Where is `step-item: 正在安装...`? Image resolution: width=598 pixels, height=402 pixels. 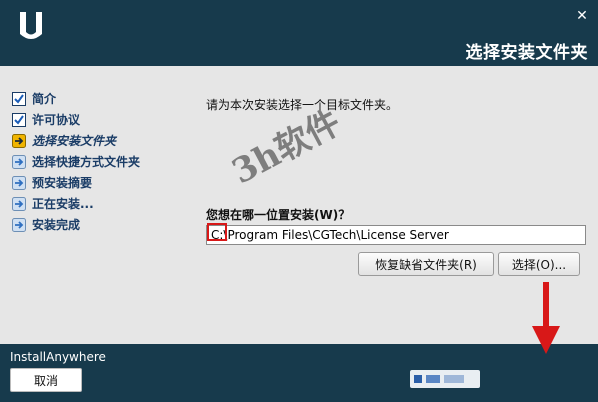 step-item: 正在安装... is located at coordinates (76, 203).